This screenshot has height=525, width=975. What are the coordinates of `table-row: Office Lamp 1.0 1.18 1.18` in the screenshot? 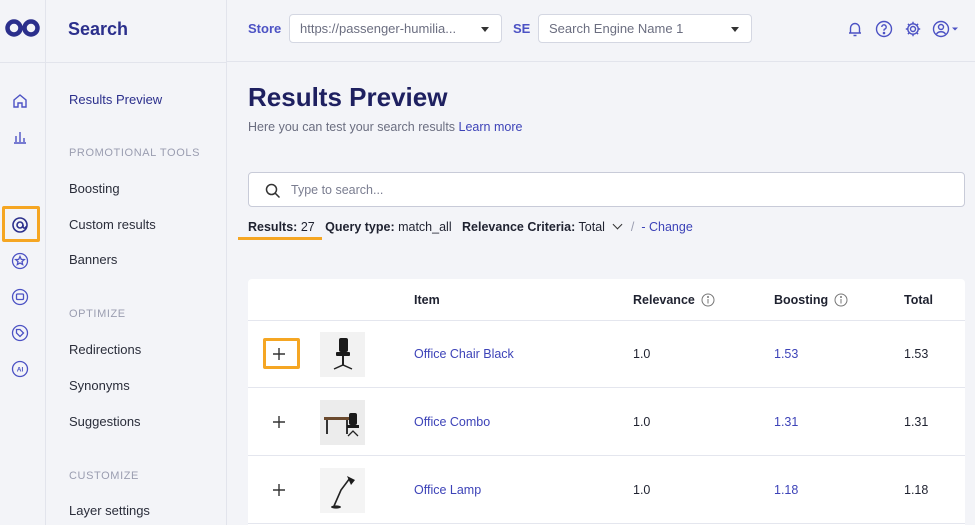 It's located at (606, 490).